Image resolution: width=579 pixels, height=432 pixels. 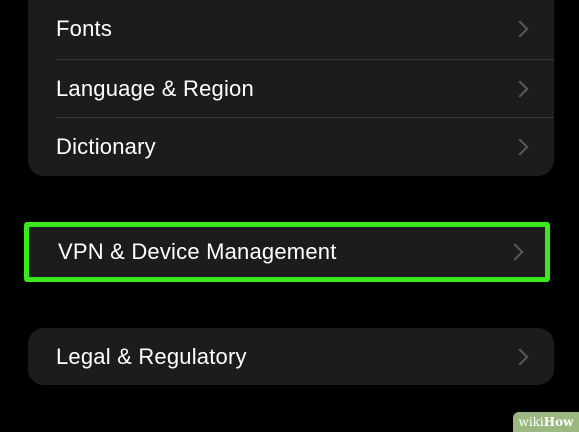 What do you see at coordinates (84, 28) in the screenshot?
I see `settings-item-label: Fonts` at bounding box center [84, 28].